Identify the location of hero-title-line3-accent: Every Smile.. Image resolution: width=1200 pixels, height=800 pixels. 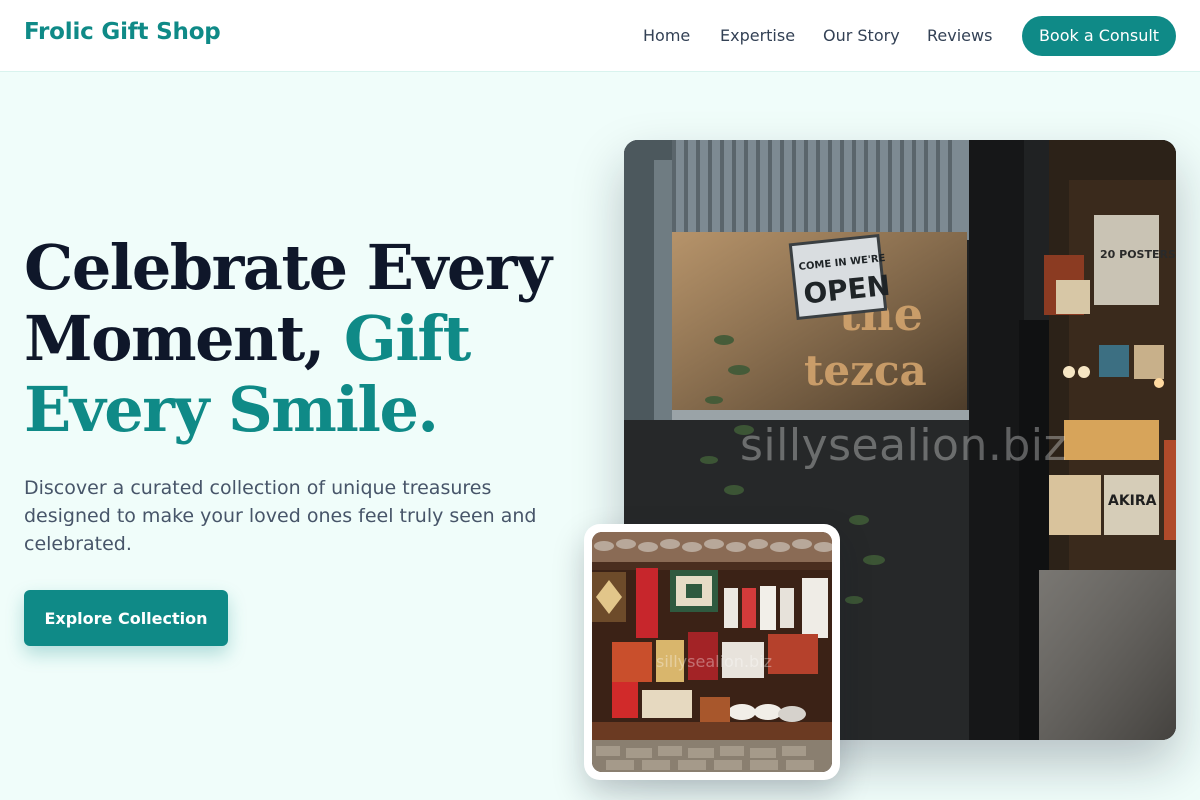
(231, 409).